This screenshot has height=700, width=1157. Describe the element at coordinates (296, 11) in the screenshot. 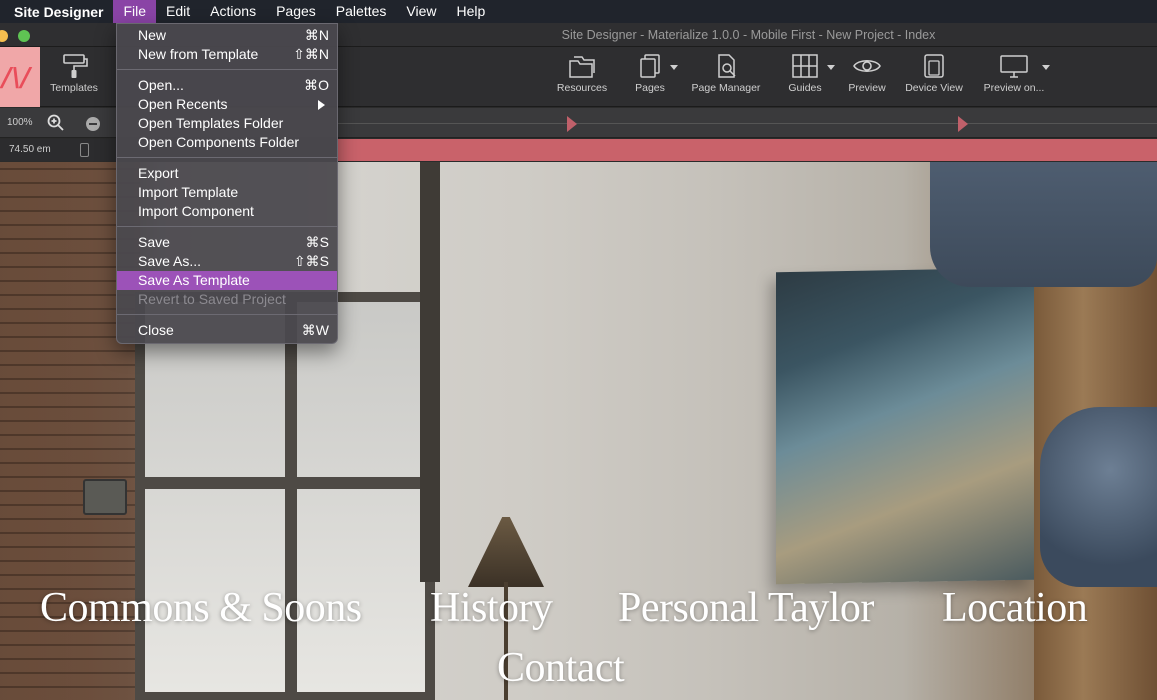

I see `menu-pages: Pages` at that location.